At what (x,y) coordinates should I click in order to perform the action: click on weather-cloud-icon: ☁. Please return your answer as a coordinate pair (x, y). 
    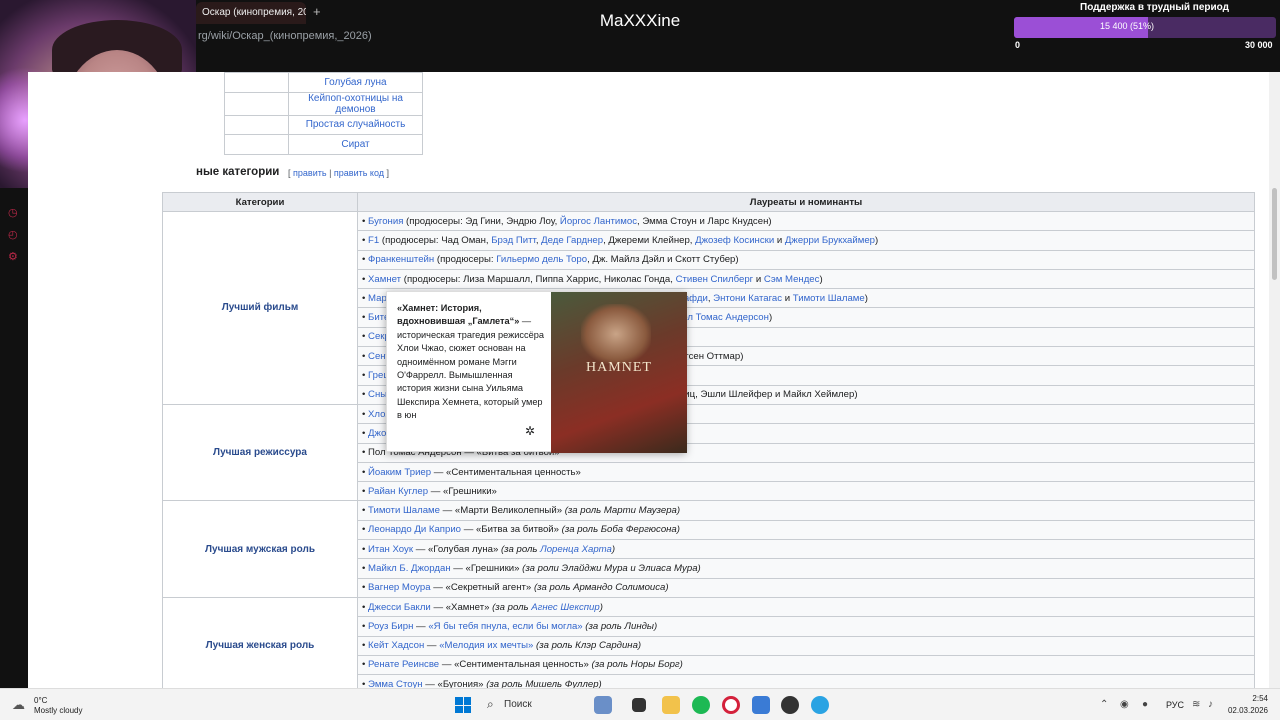
    Looking at the image, I should click on (18, 705).